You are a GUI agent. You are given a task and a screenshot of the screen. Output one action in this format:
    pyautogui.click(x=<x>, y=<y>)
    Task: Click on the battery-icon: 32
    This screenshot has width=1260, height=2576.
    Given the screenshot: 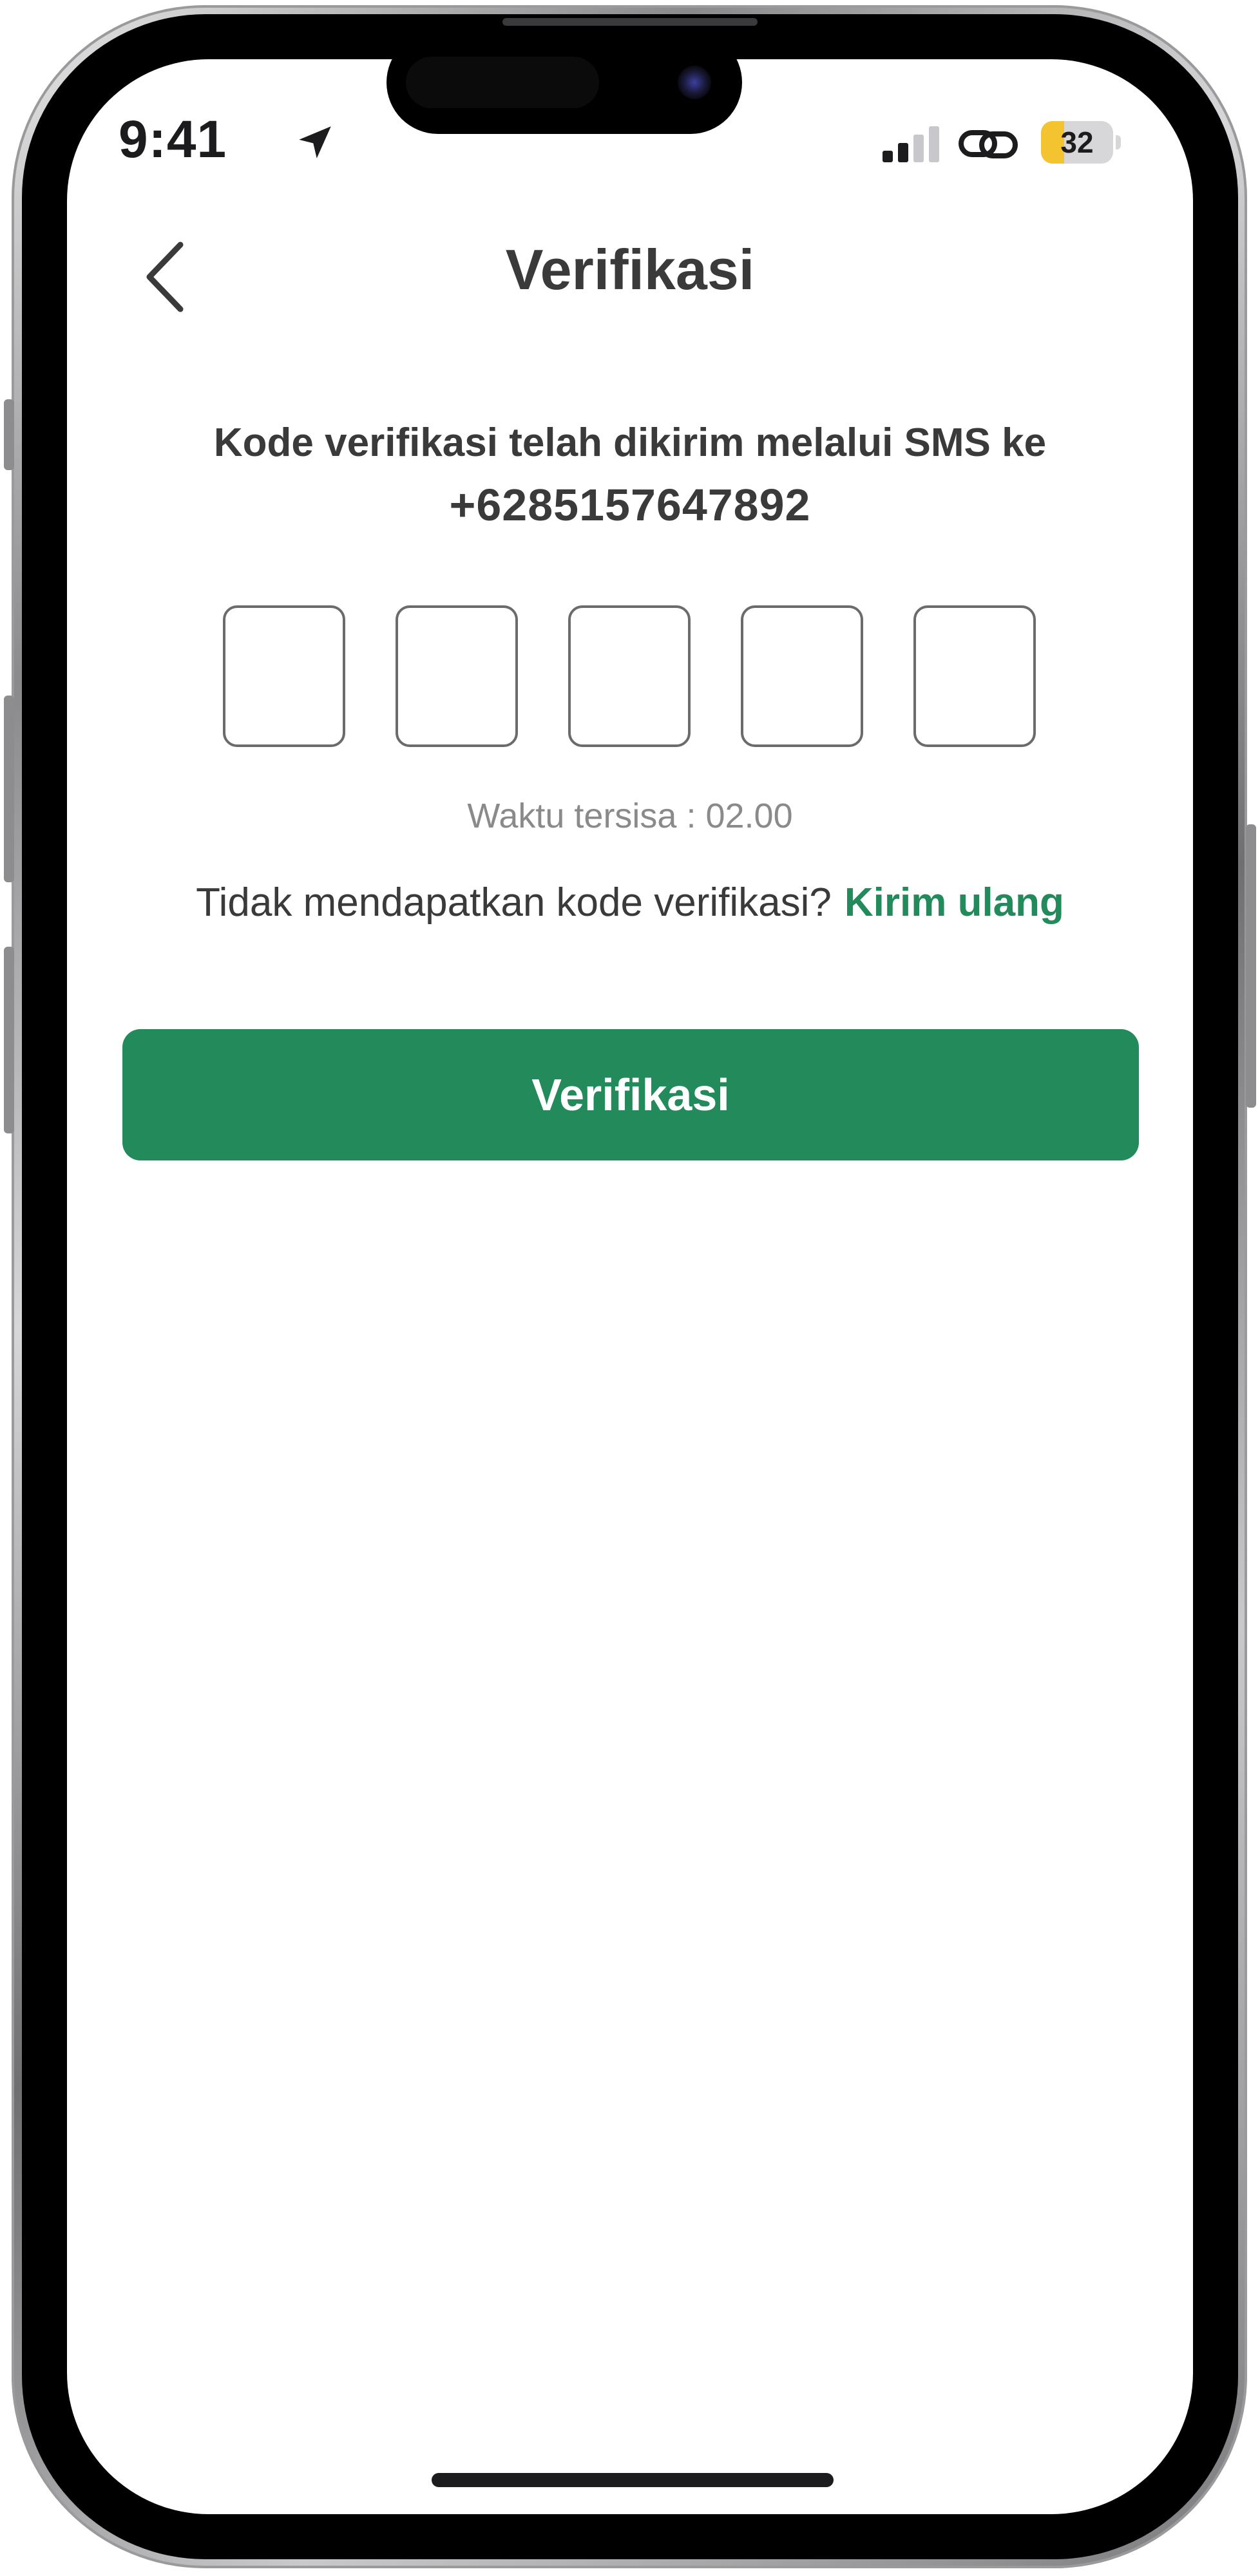 What is the action you would take?
    pyautogui.click(x=1077, y=143)
    